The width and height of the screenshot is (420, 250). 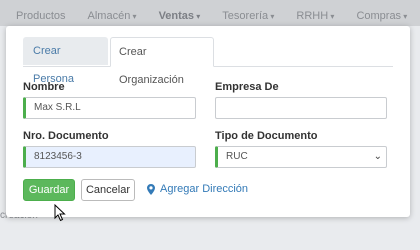 I want to click on tipo-documento-value: RUC, so click(x=237, y=156).